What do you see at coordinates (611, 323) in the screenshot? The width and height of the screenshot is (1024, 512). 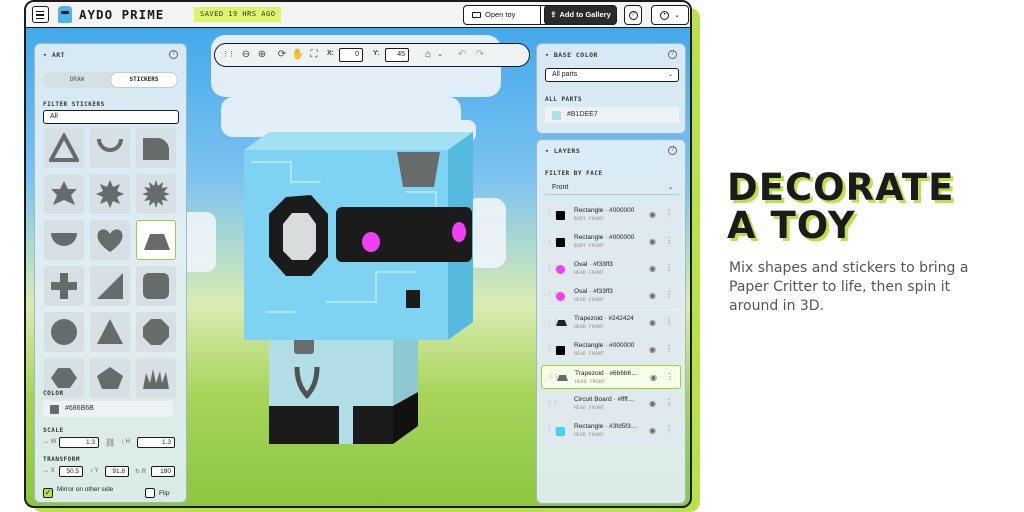 I see `layer-row: ⋮⋮ Trapezoid · #242424 HEAD FRONT ◉ ⋮` at bounding box center [611, 323].